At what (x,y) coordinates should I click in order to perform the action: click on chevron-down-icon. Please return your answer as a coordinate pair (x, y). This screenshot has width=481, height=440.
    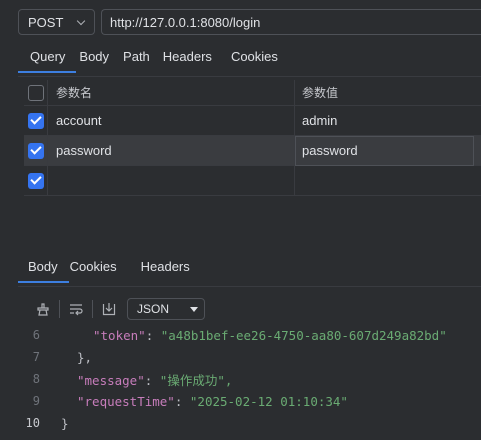
    Looking at the image, I should click on (81, 22).